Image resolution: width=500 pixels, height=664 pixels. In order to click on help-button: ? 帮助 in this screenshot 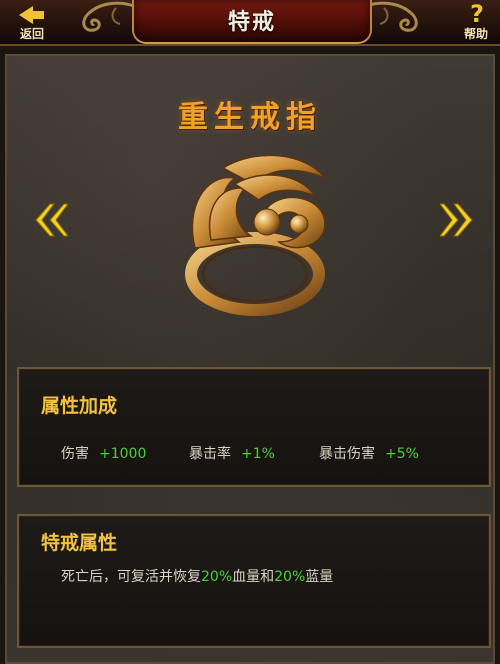, I will do `click(475, 21)`.